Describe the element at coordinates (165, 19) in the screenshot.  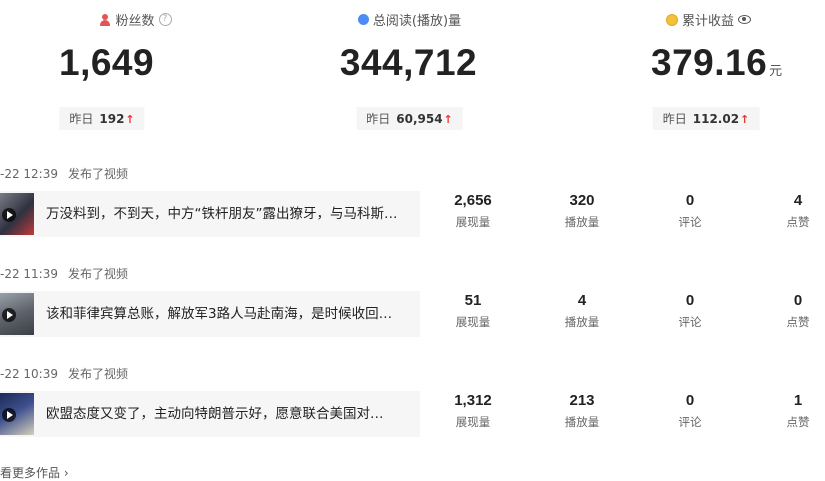
I see `help-icon: ?` at that location.